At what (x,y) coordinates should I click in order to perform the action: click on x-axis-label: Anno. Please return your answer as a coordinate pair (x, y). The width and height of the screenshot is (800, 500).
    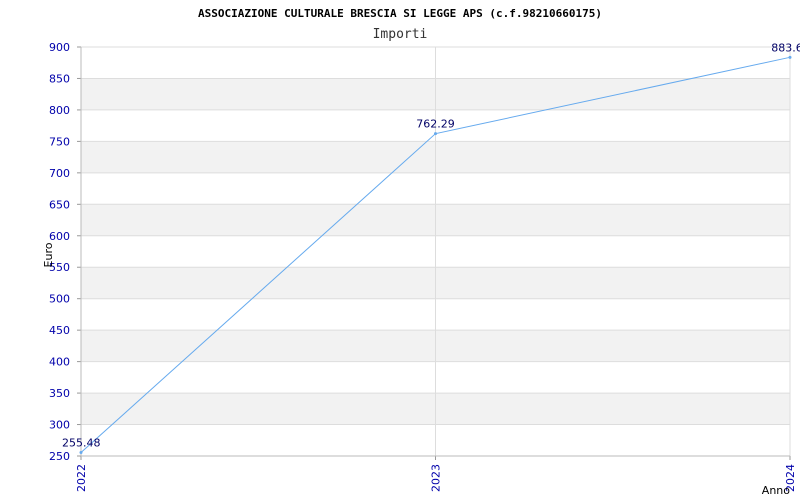
    Looking at the image, I should click on (776, 490).